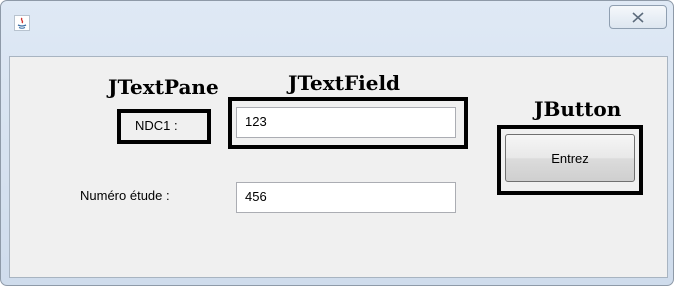 The width and height of the screenshot is (676, 288). What do you see at coordinates (337, 21) in the screenshot?
I see `title-bar` at bounding box center [337, 21].